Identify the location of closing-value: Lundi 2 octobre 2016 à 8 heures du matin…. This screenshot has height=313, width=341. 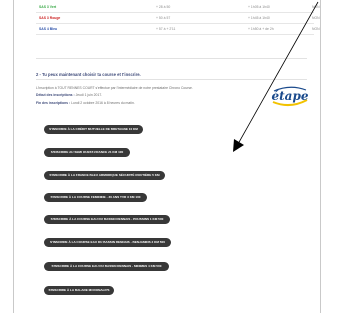
(103, 103).